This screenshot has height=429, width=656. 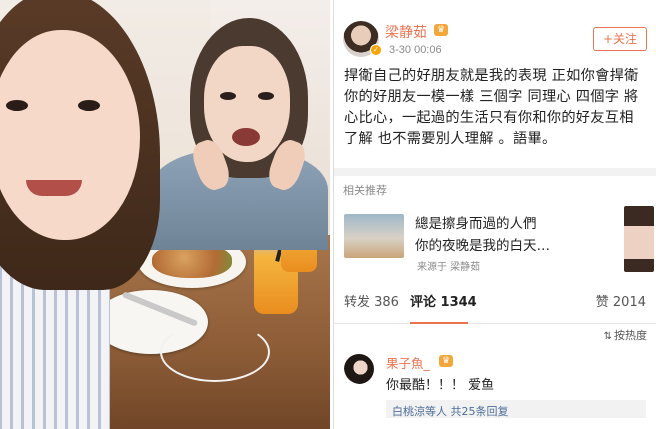 I want to click on comment-item: 果子魚_ ♛ 你最酷！！！ 爱鱼 白桃涼等人 共25条回复, so click(x=495, y=383).